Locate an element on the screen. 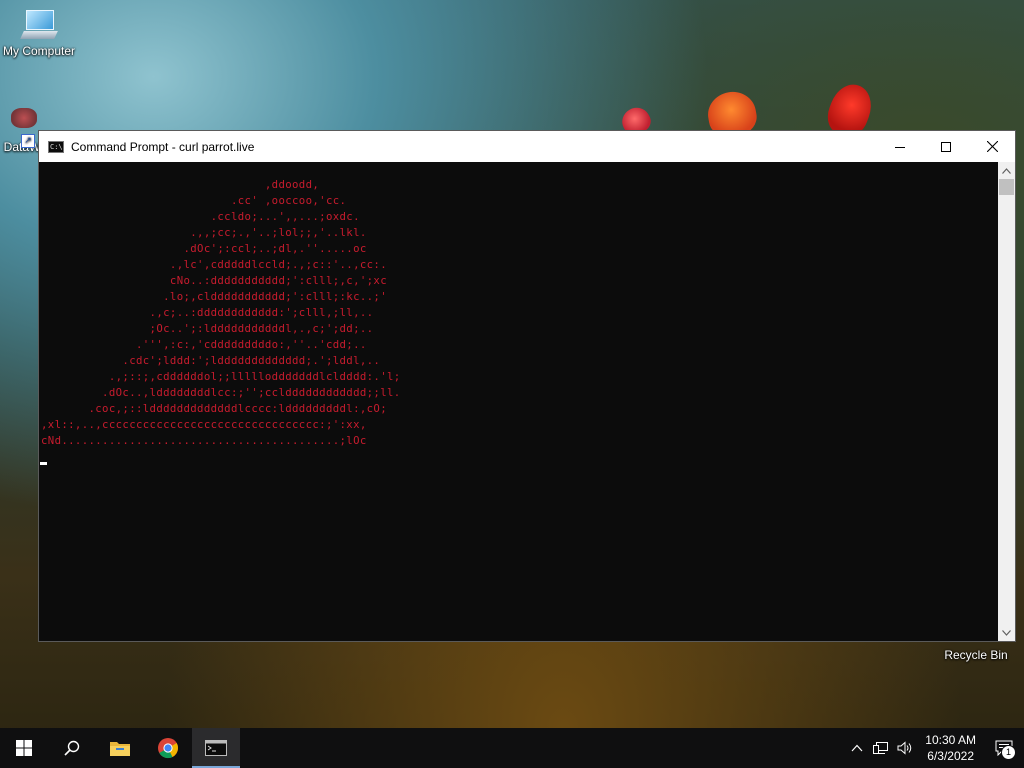 The height and width of the screenshot is (768, 1024). file-explorer-button is located at coordinates (120, 748).